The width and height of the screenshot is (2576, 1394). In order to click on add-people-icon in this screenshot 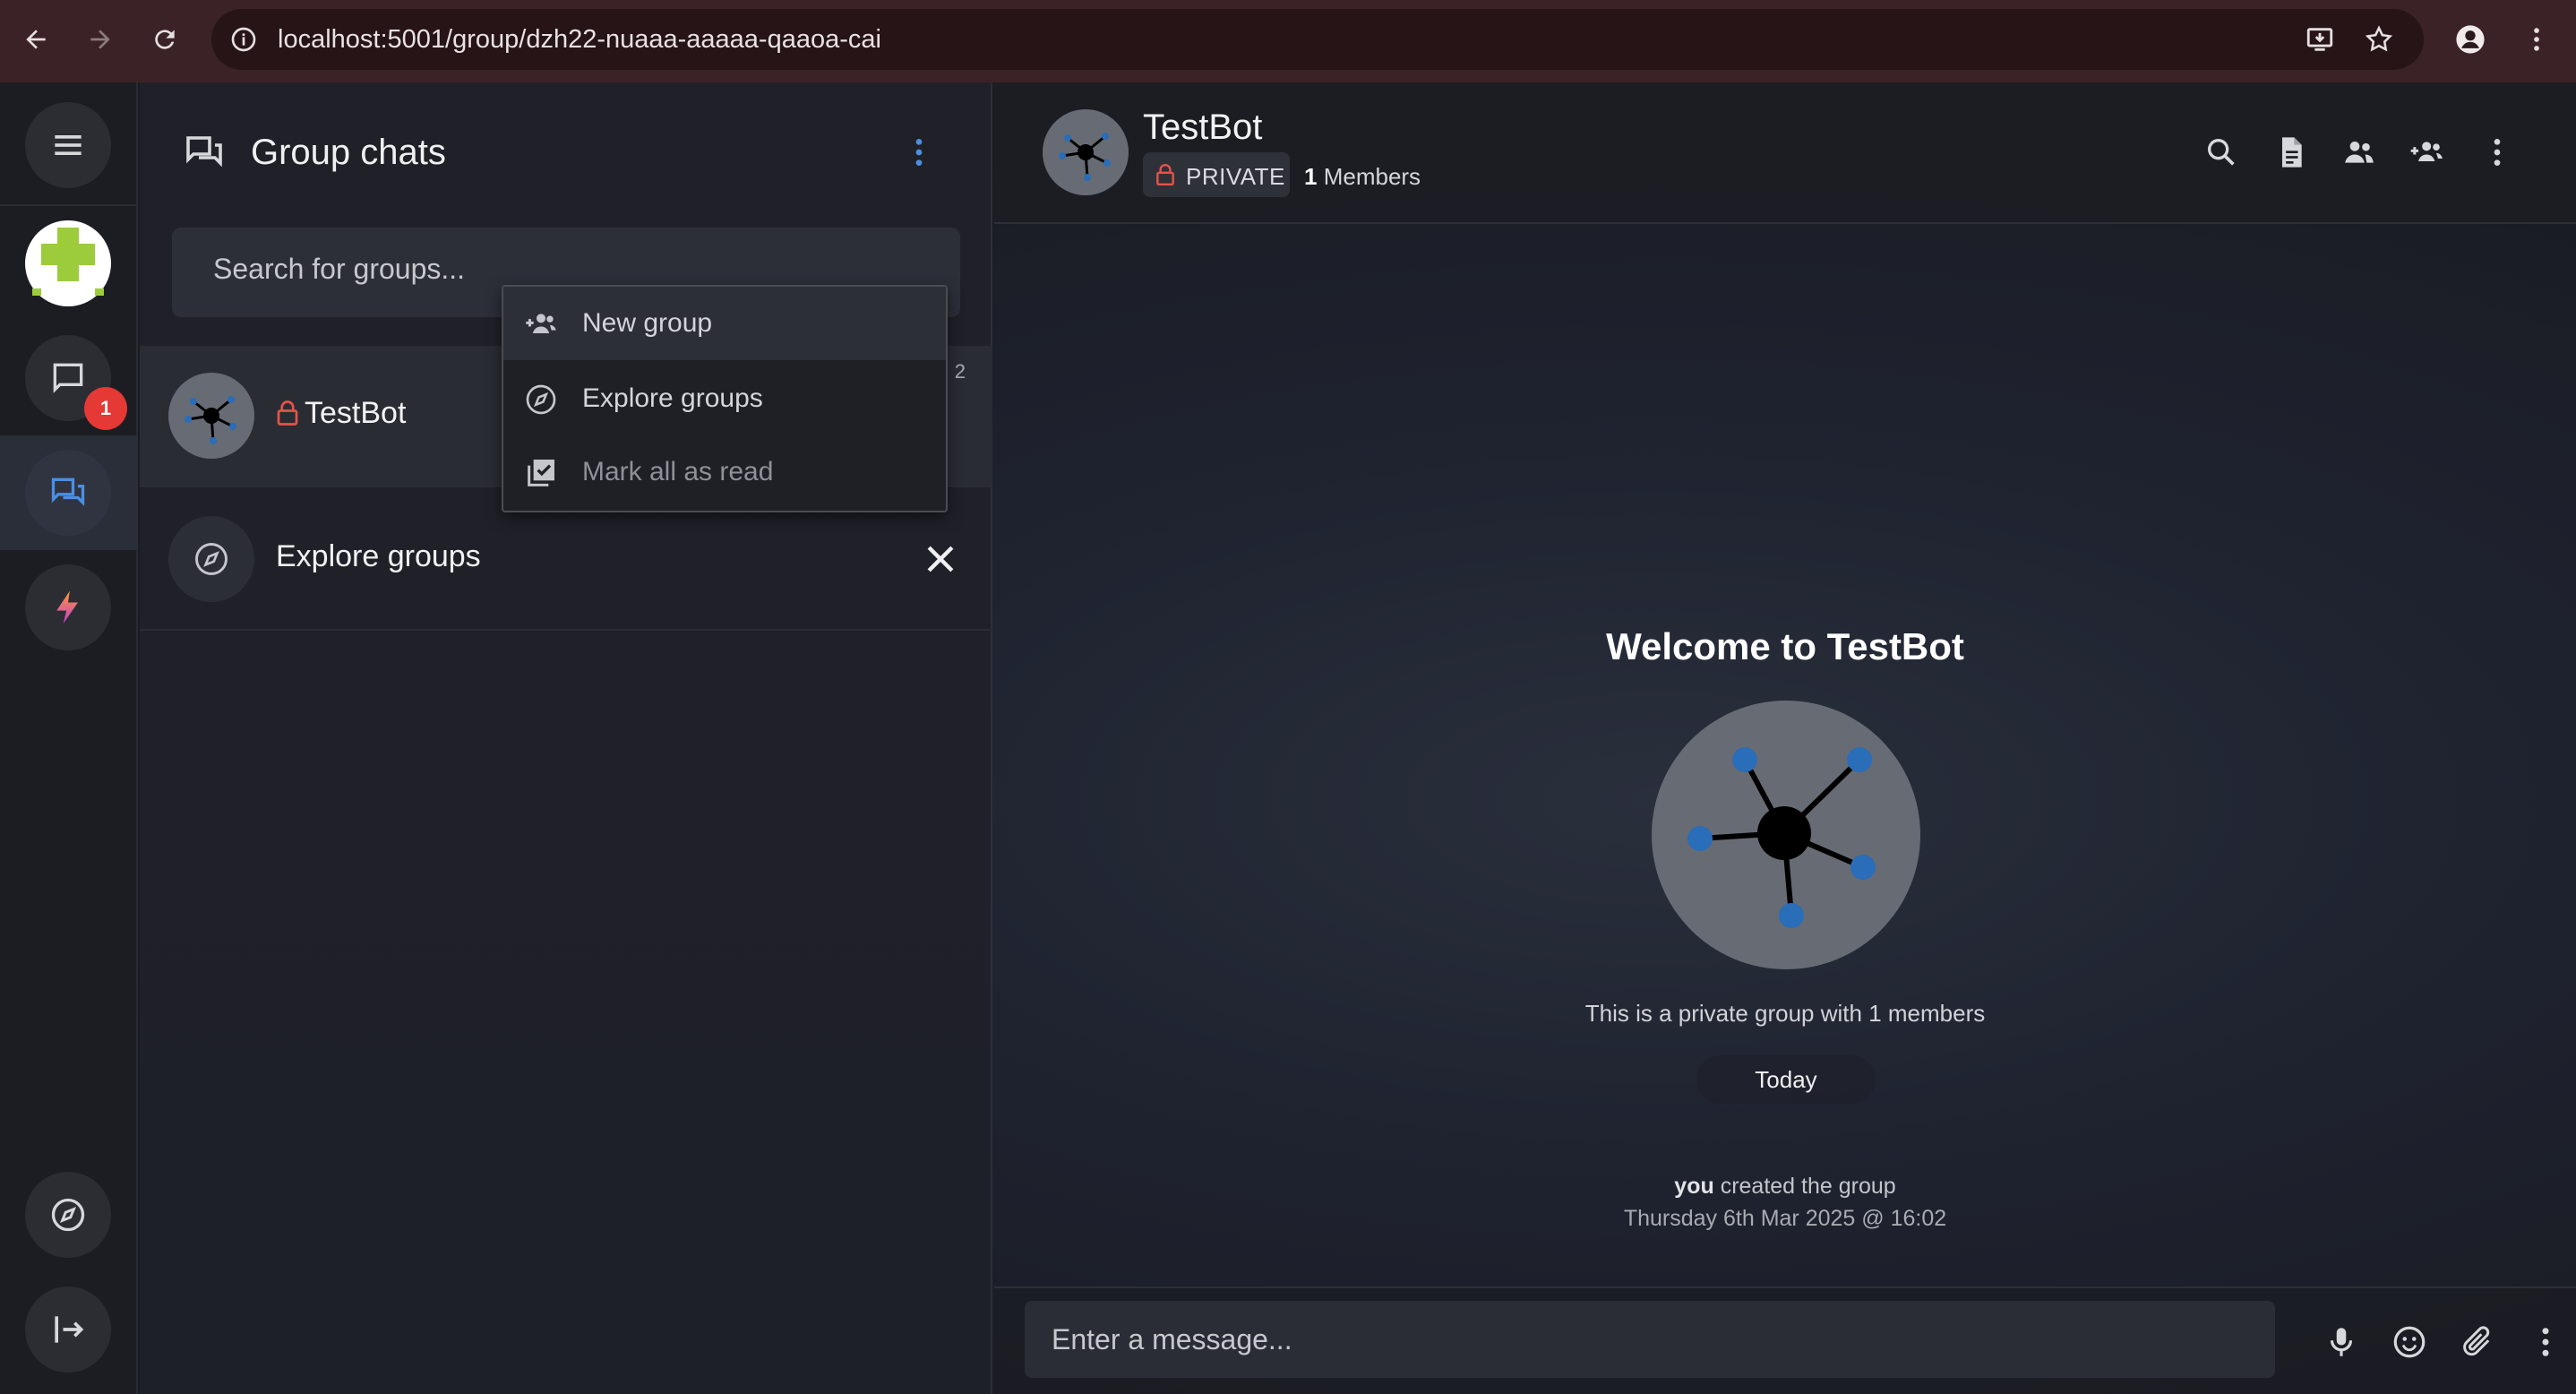, I will do `click(2426, 151)`.